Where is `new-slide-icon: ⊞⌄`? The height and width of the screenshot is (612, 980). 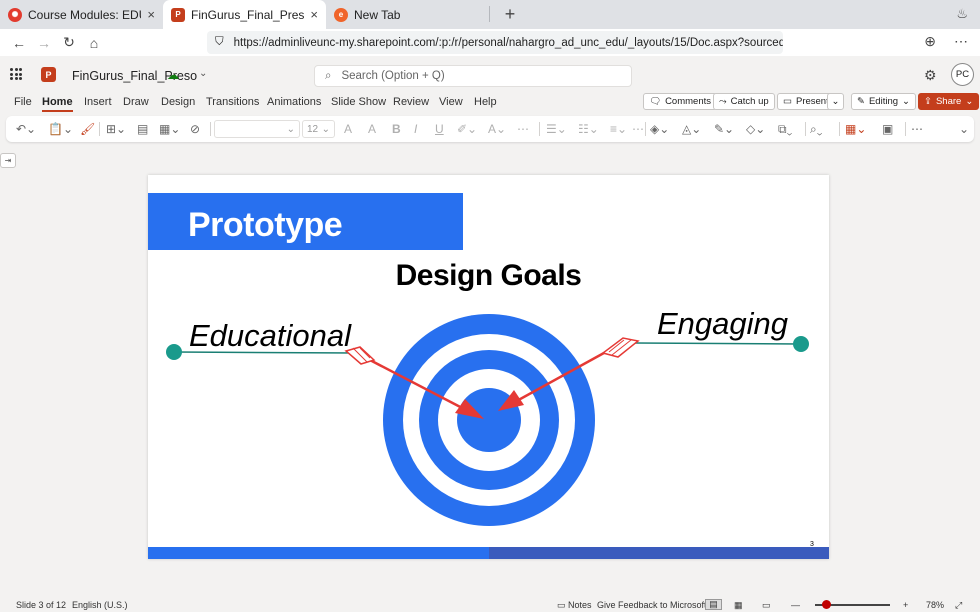 new-slide-icon: ⊞⌄ is located at coordinates (116, 129).